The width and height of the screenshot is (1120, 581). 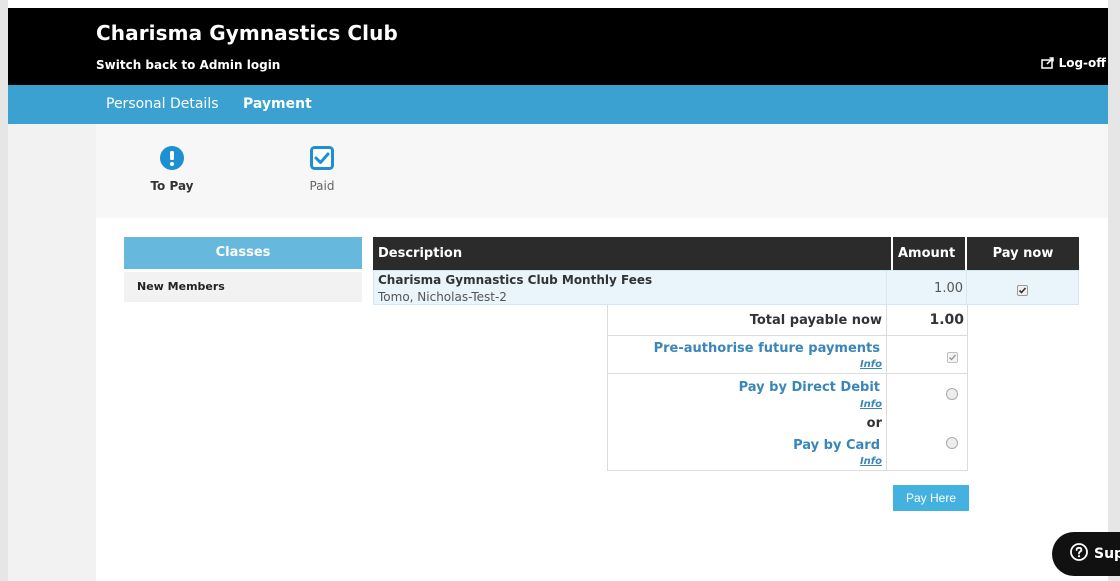 I want to click on help-icon, so click(x=1079, y=554).